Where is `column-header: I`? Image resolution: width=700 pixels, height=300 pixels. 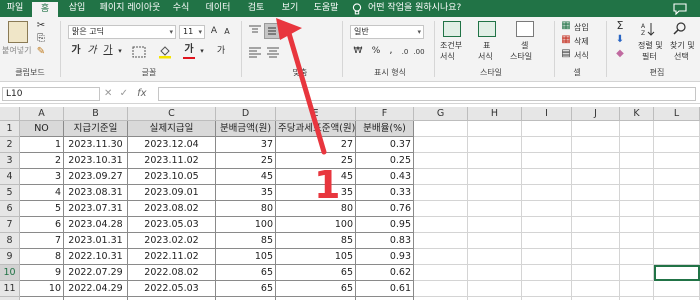 column-header: I is located at coordinates (547, 114).